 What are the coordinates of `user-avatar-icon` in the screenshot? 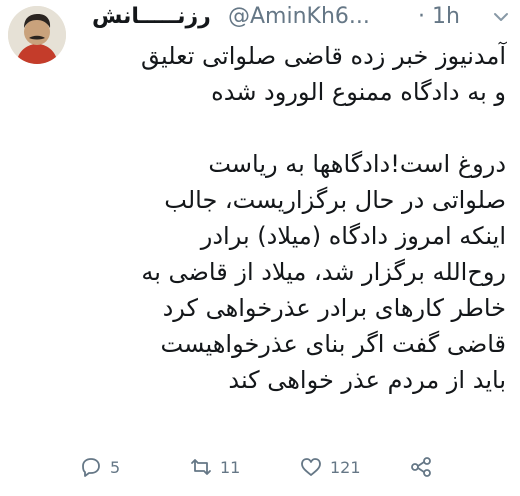 It's located at (37, 35).